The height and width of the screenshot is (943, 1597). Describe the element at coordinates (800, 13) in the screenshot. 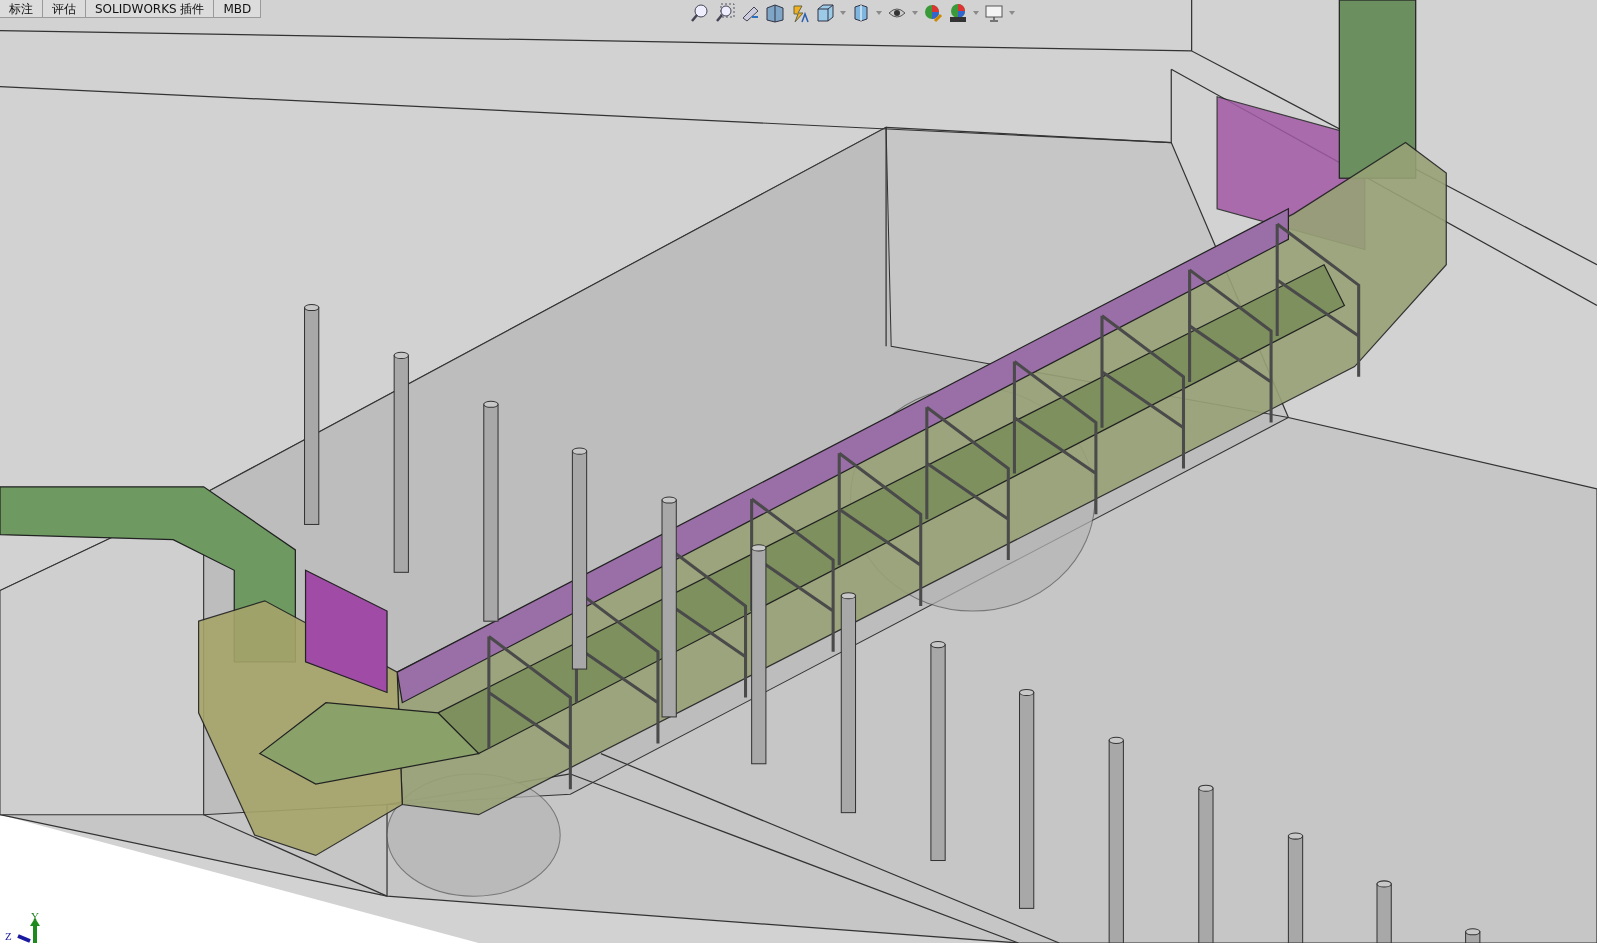

I see `lightning-icon` at that location.